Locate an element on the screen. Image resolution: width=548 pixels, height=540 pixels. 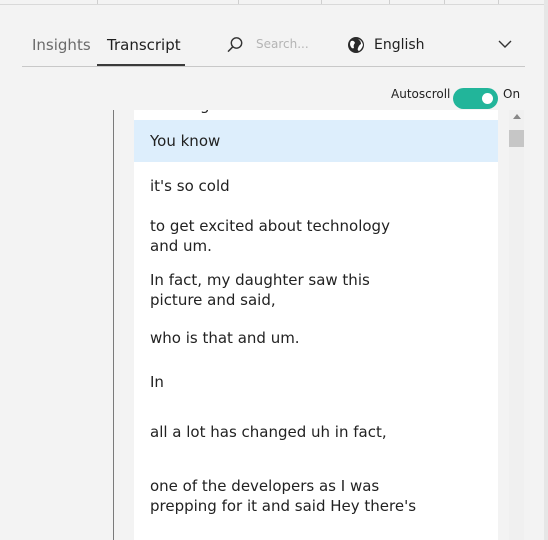
tab-insights: Insights is located at coordinates (61, 45).